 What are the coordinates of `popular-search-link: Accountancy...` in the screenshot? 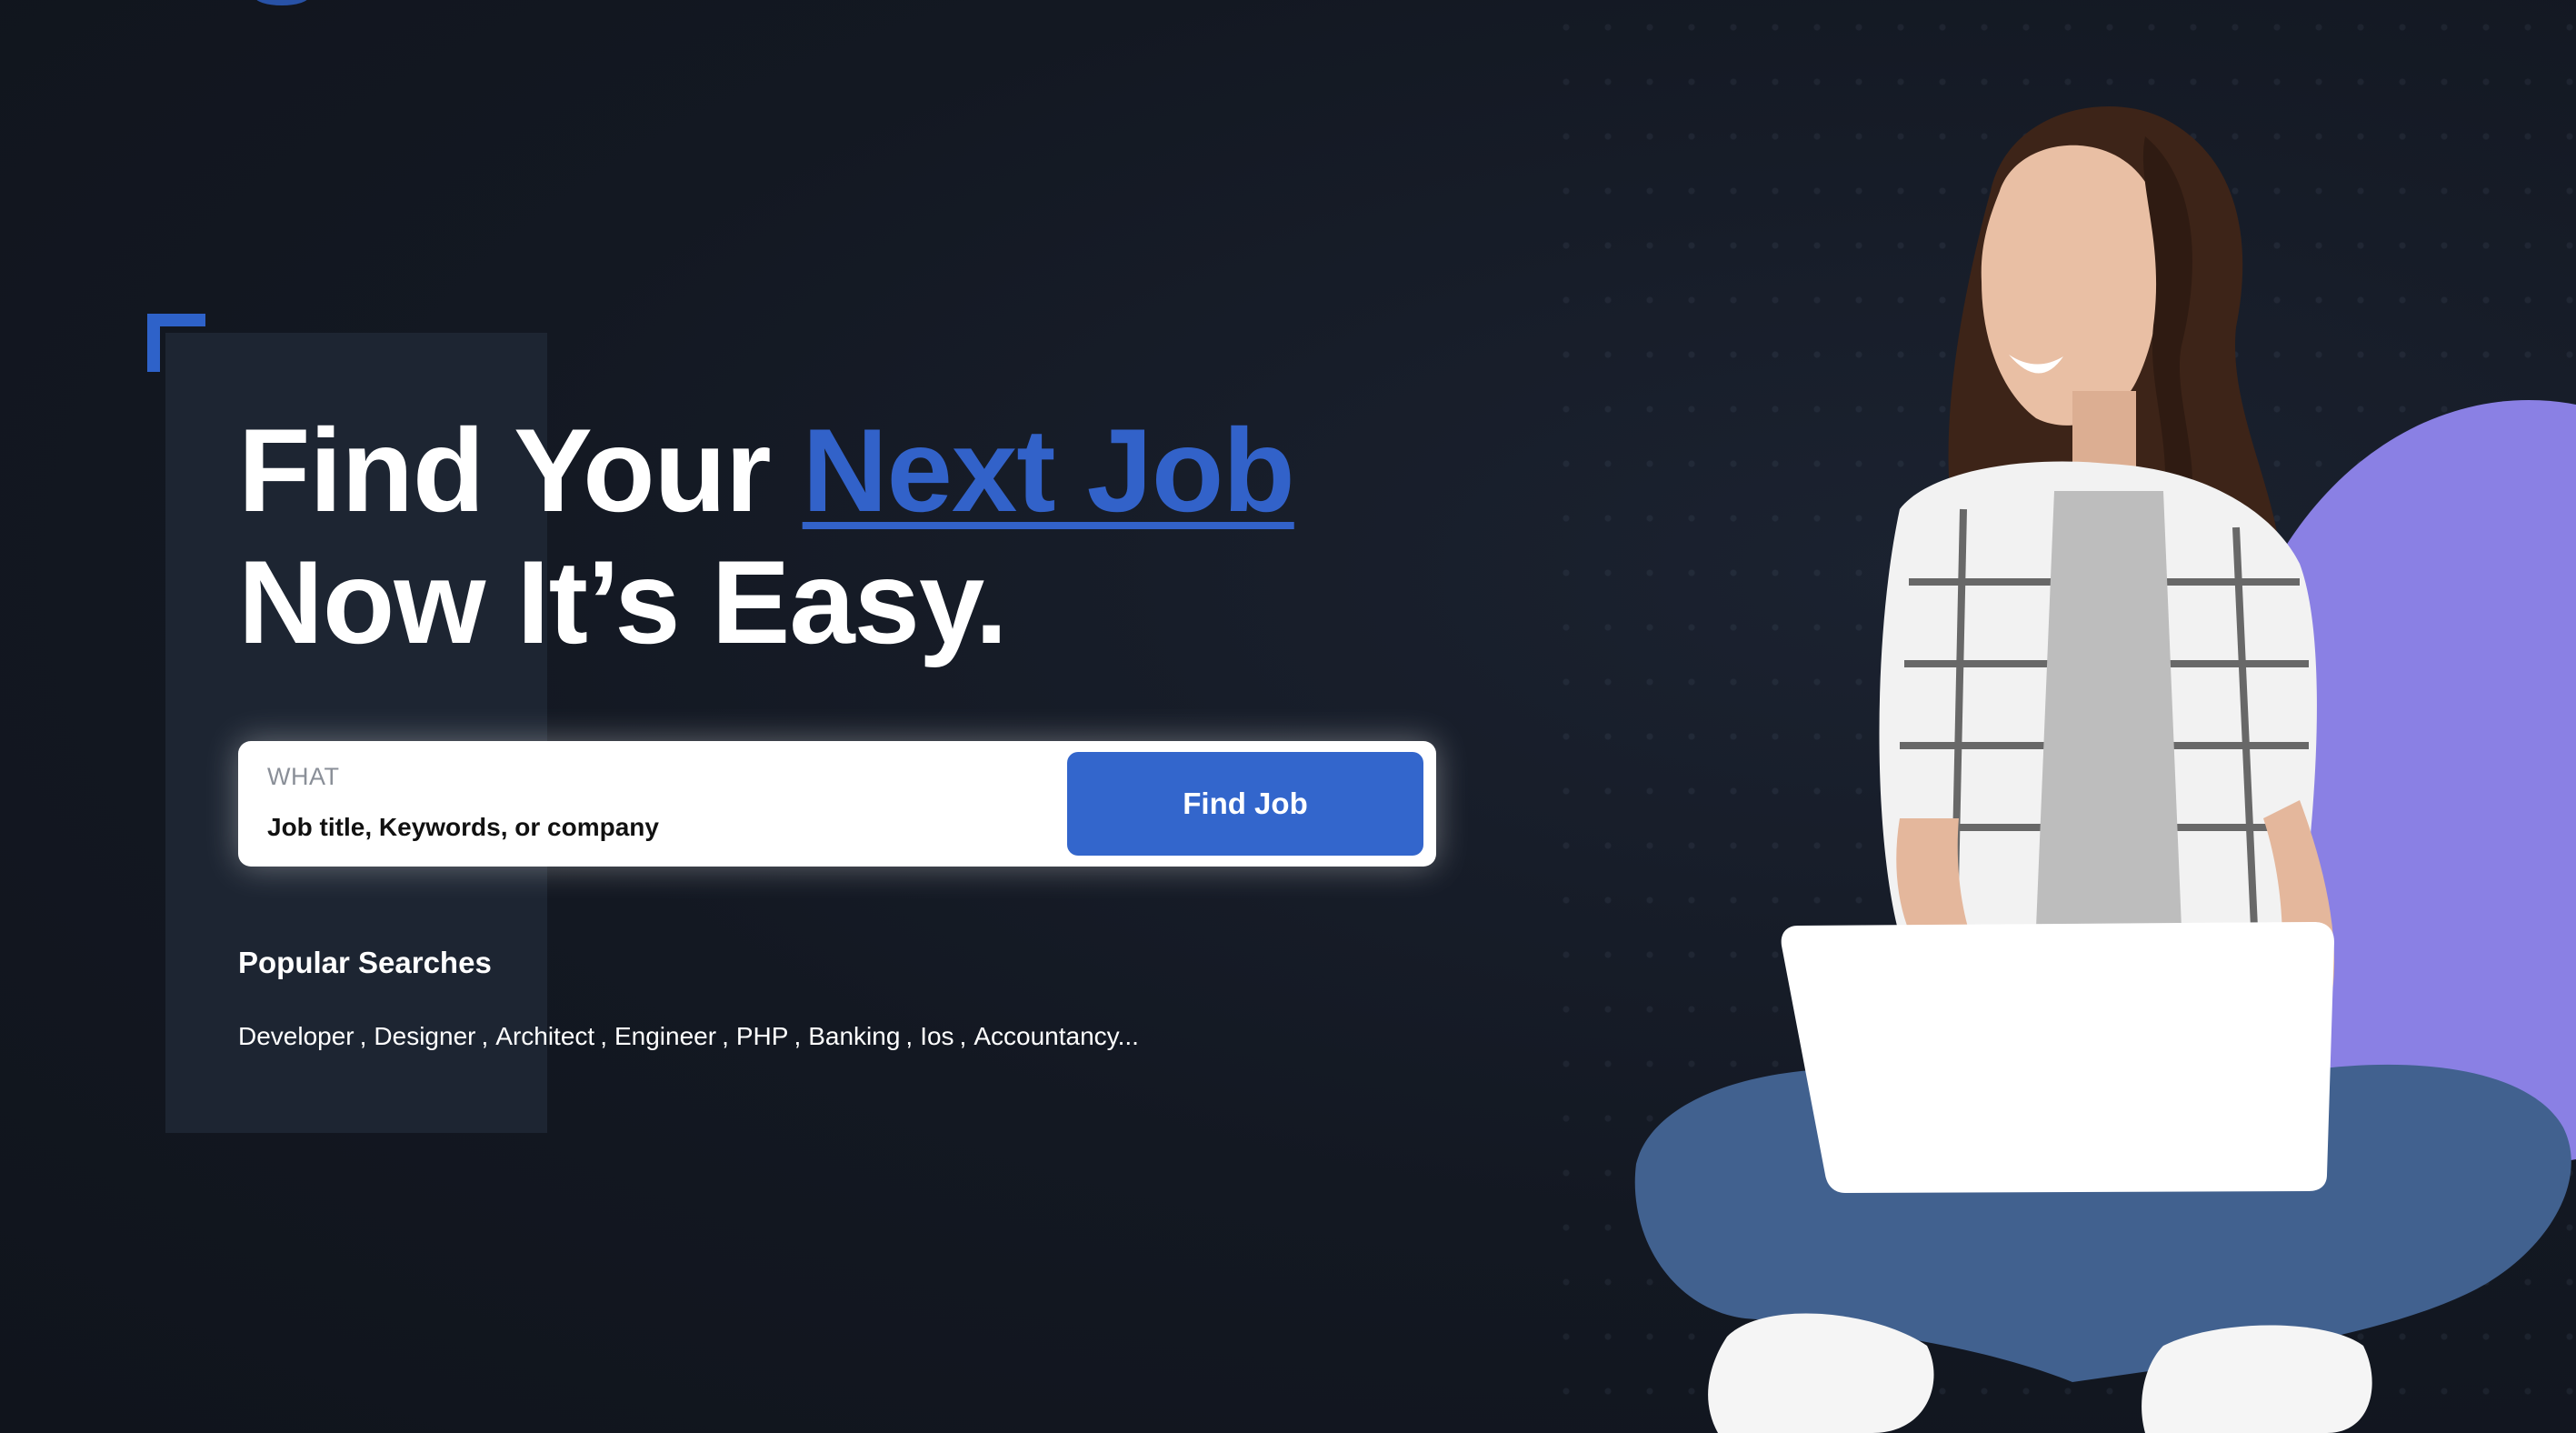 It's located at (1056, 1036).